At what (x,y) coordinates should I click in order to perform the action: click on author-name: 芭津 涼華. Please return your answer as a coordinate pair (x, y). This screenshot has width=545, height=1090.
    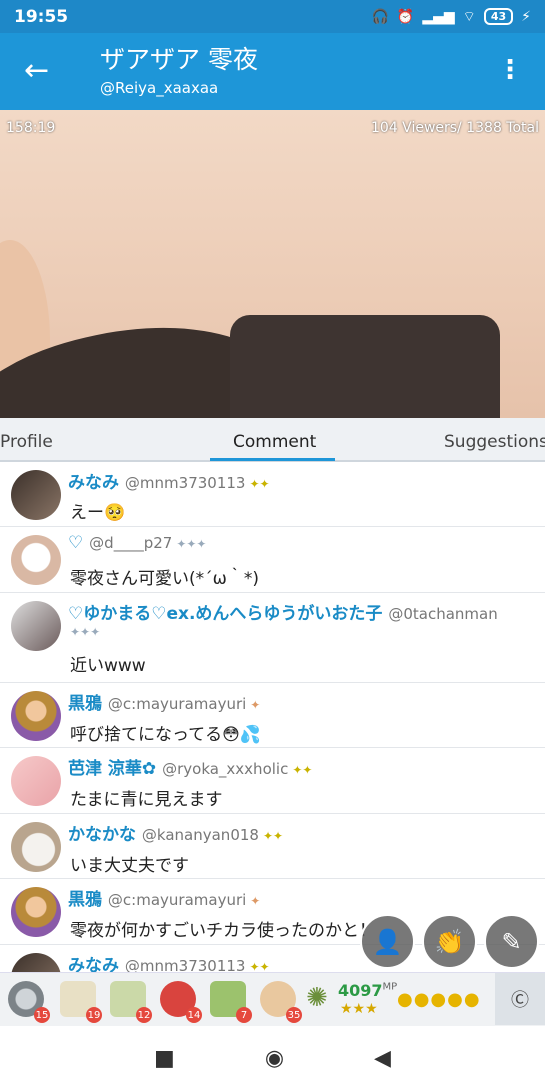
    Looking at the image, I should click on (105, 769).